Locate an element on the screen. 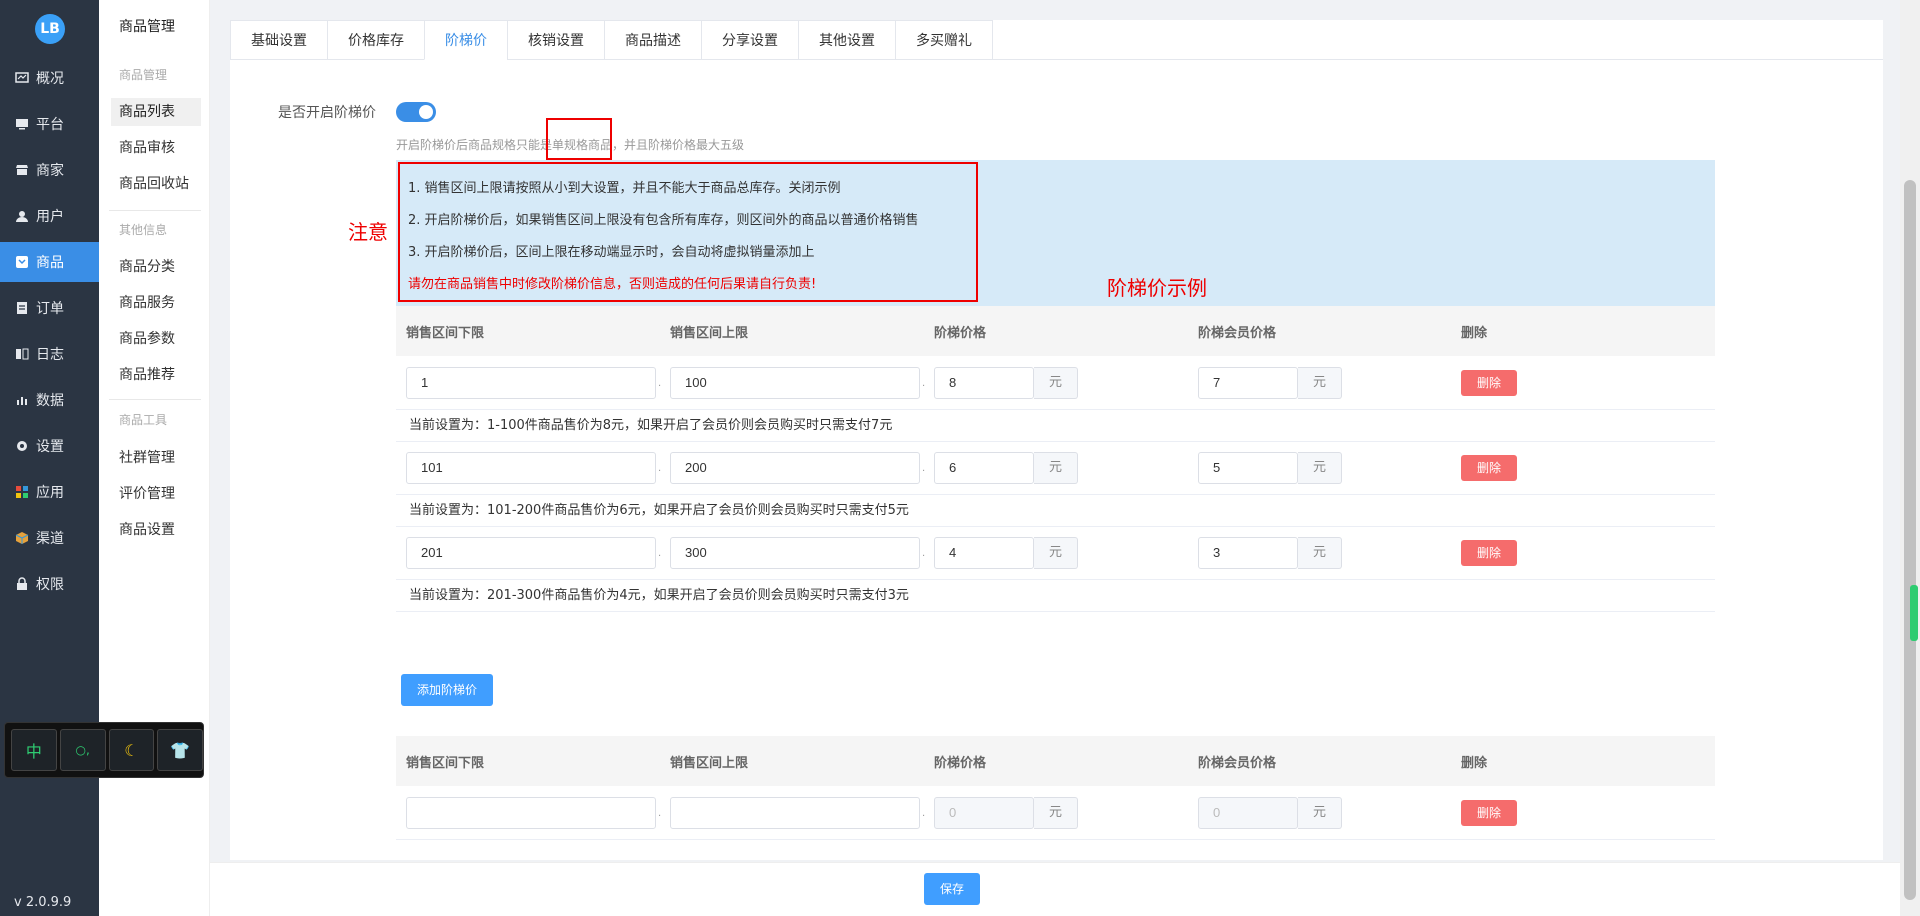 This screenshot has height=916, width=1920. tab-0: 基础设置 is located at coordinates (278, 40).